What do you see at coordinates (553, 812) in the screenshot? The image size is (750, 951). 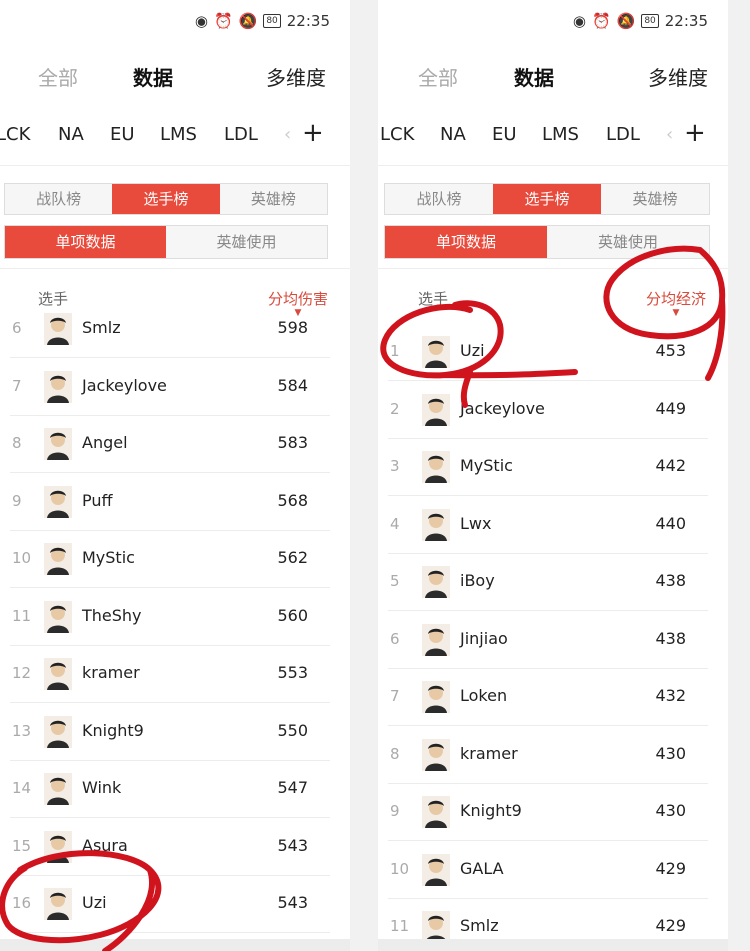 I see `player-row: 9 Knight9 430` at bounding box center [553, 812].